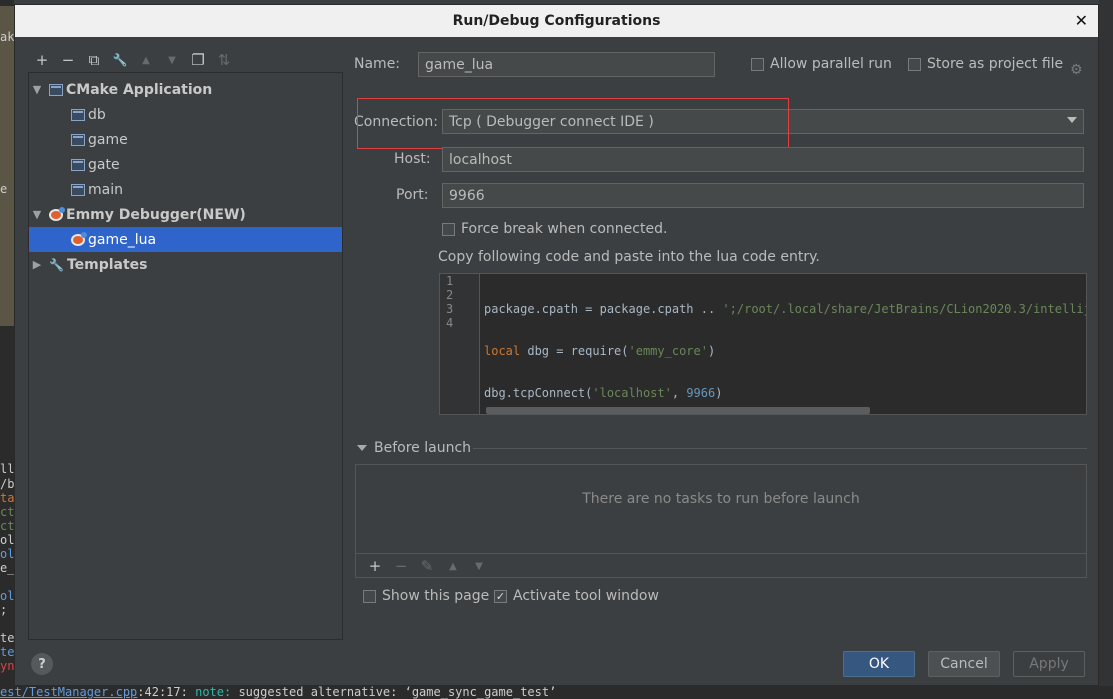  What do you see at coordinates (377, 64) in the screenshot?
I see `name-label: Name:` at bounding box center [377, 64].